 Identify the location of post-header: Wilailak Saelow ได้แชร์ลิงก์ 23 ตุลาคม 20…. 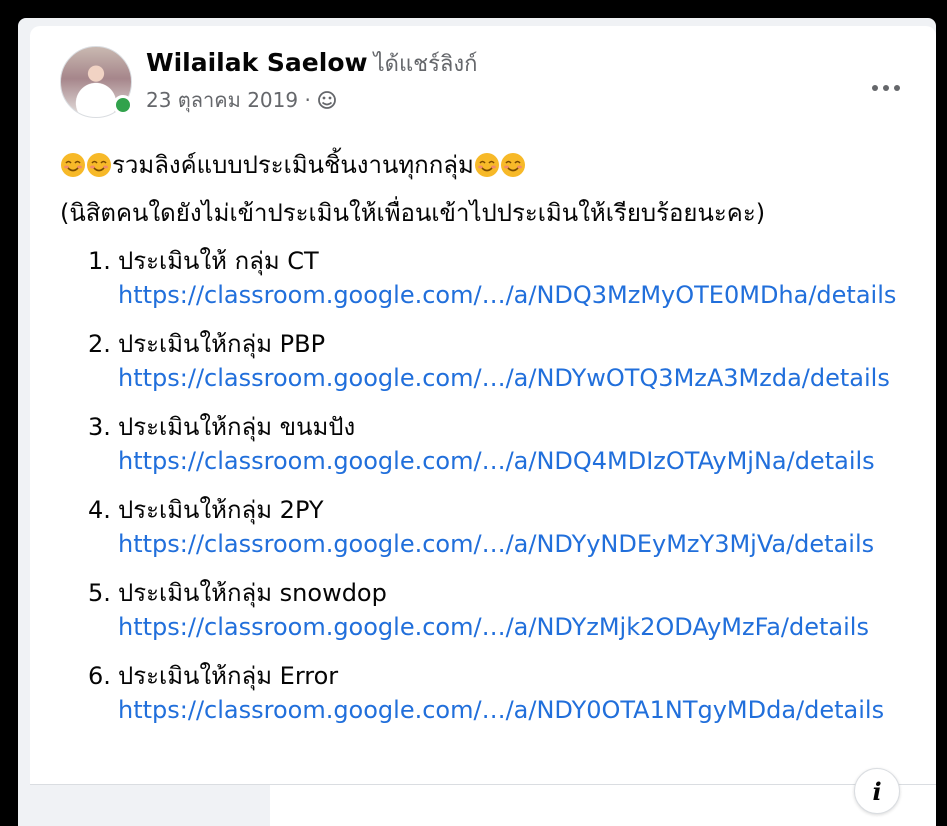
(483, 81).